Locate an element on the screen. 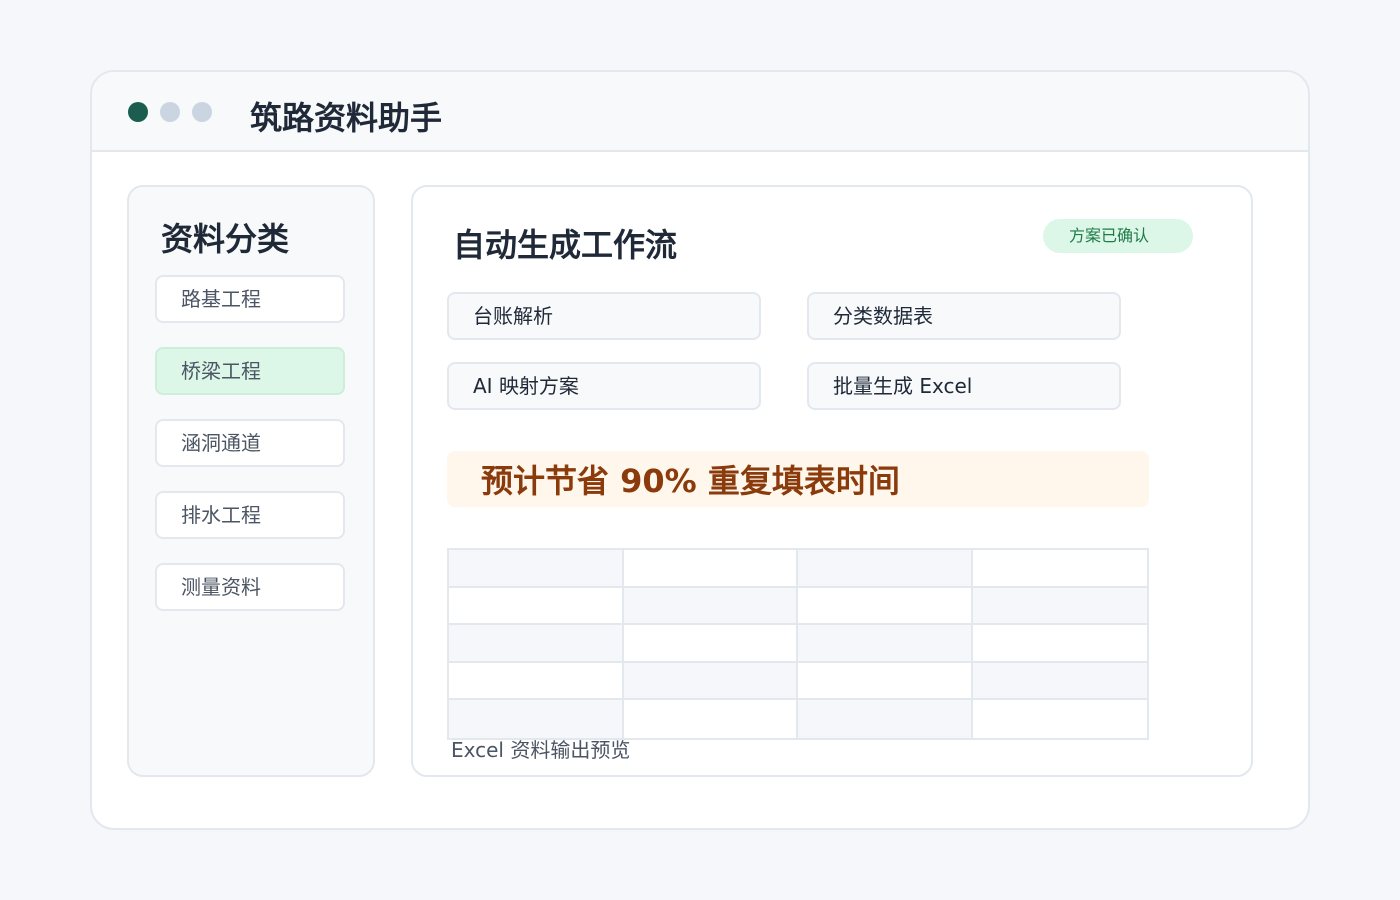 The width and height of the screenshot is (1400, 900). savings-banner: 预计节省 90% 重复填表时间 is located at coordinates (798, 479).